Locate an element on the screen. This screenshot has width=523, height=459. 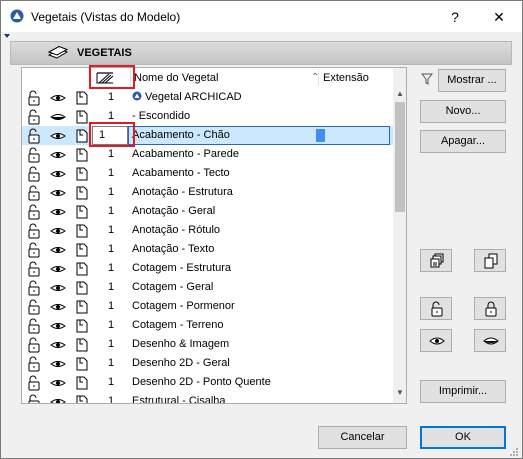
list-item: 1 Desenho 2D - Ponto Quente is located at coordinates (207, 382).